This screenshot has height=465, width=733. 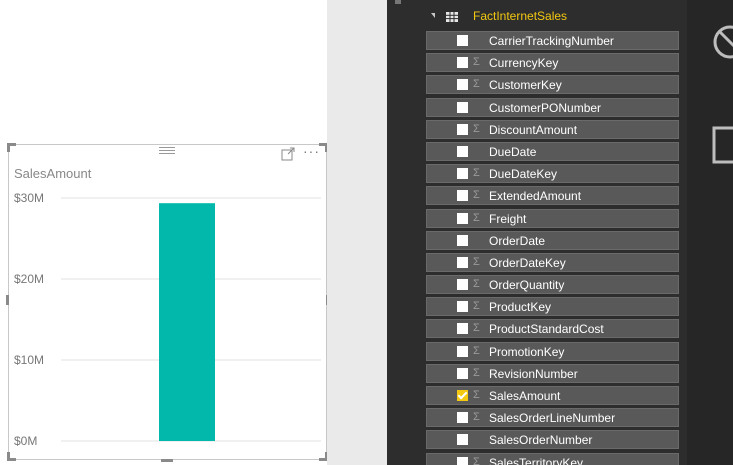 What do you see at coordinates (535, 196) in the screenshot?
I see `field-name: ExtendedAmount` at bounding box center [535, 196].